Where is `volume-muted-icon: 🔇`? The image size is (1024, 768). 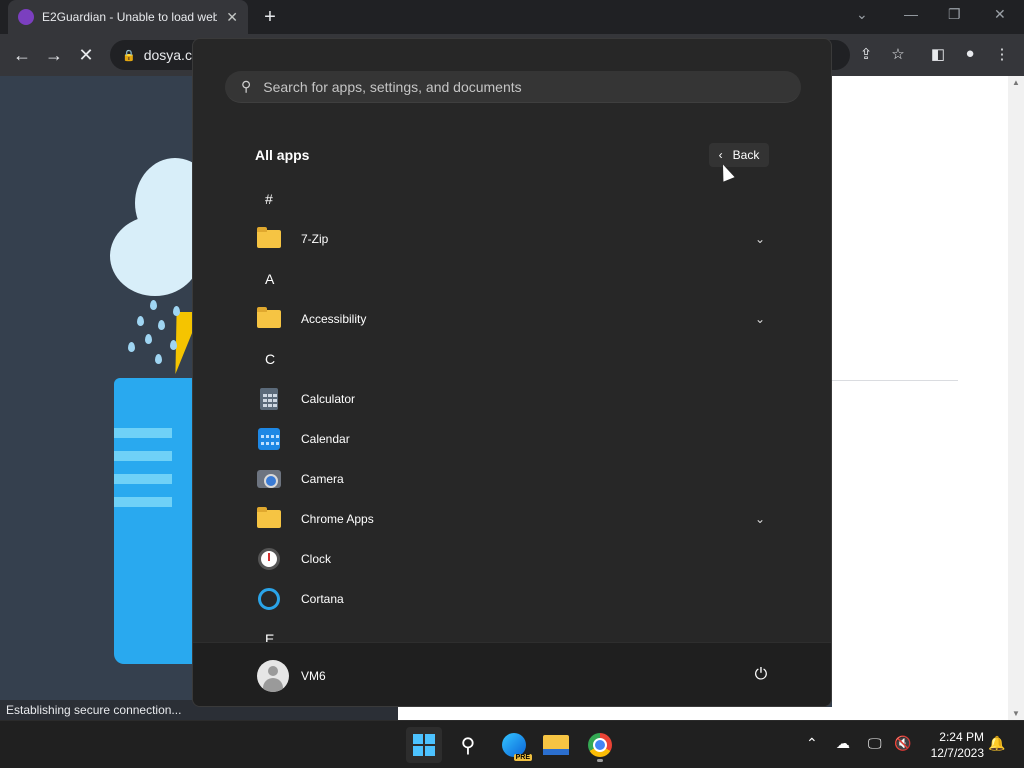 volume-muted-icon: 🔇 is located at coordinates (902, 743).